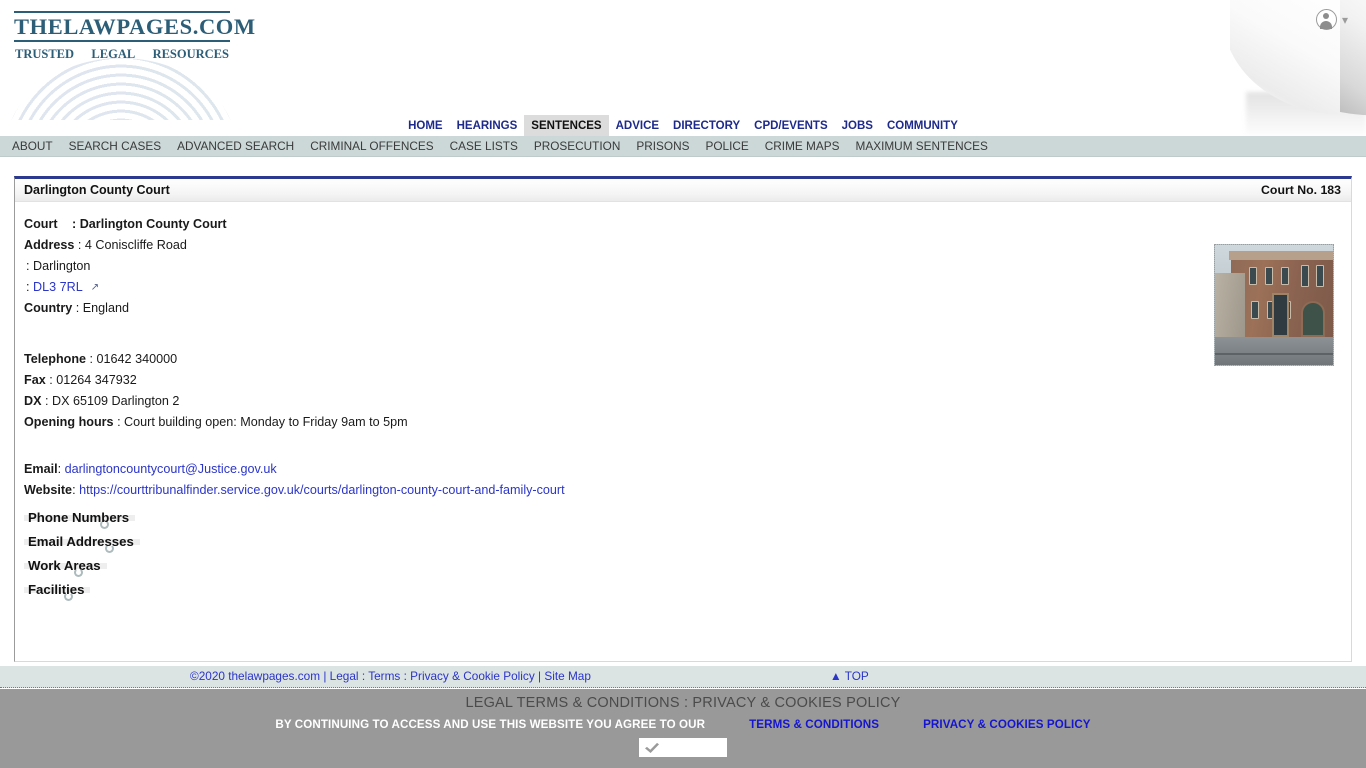 This screenshot has height=768, width=1366. What do you see at coordinates (683, 190) in the screenshot?
I see `panel-title-bar: Darlington County Court Court No. 183` at bounding box center [683, 190].